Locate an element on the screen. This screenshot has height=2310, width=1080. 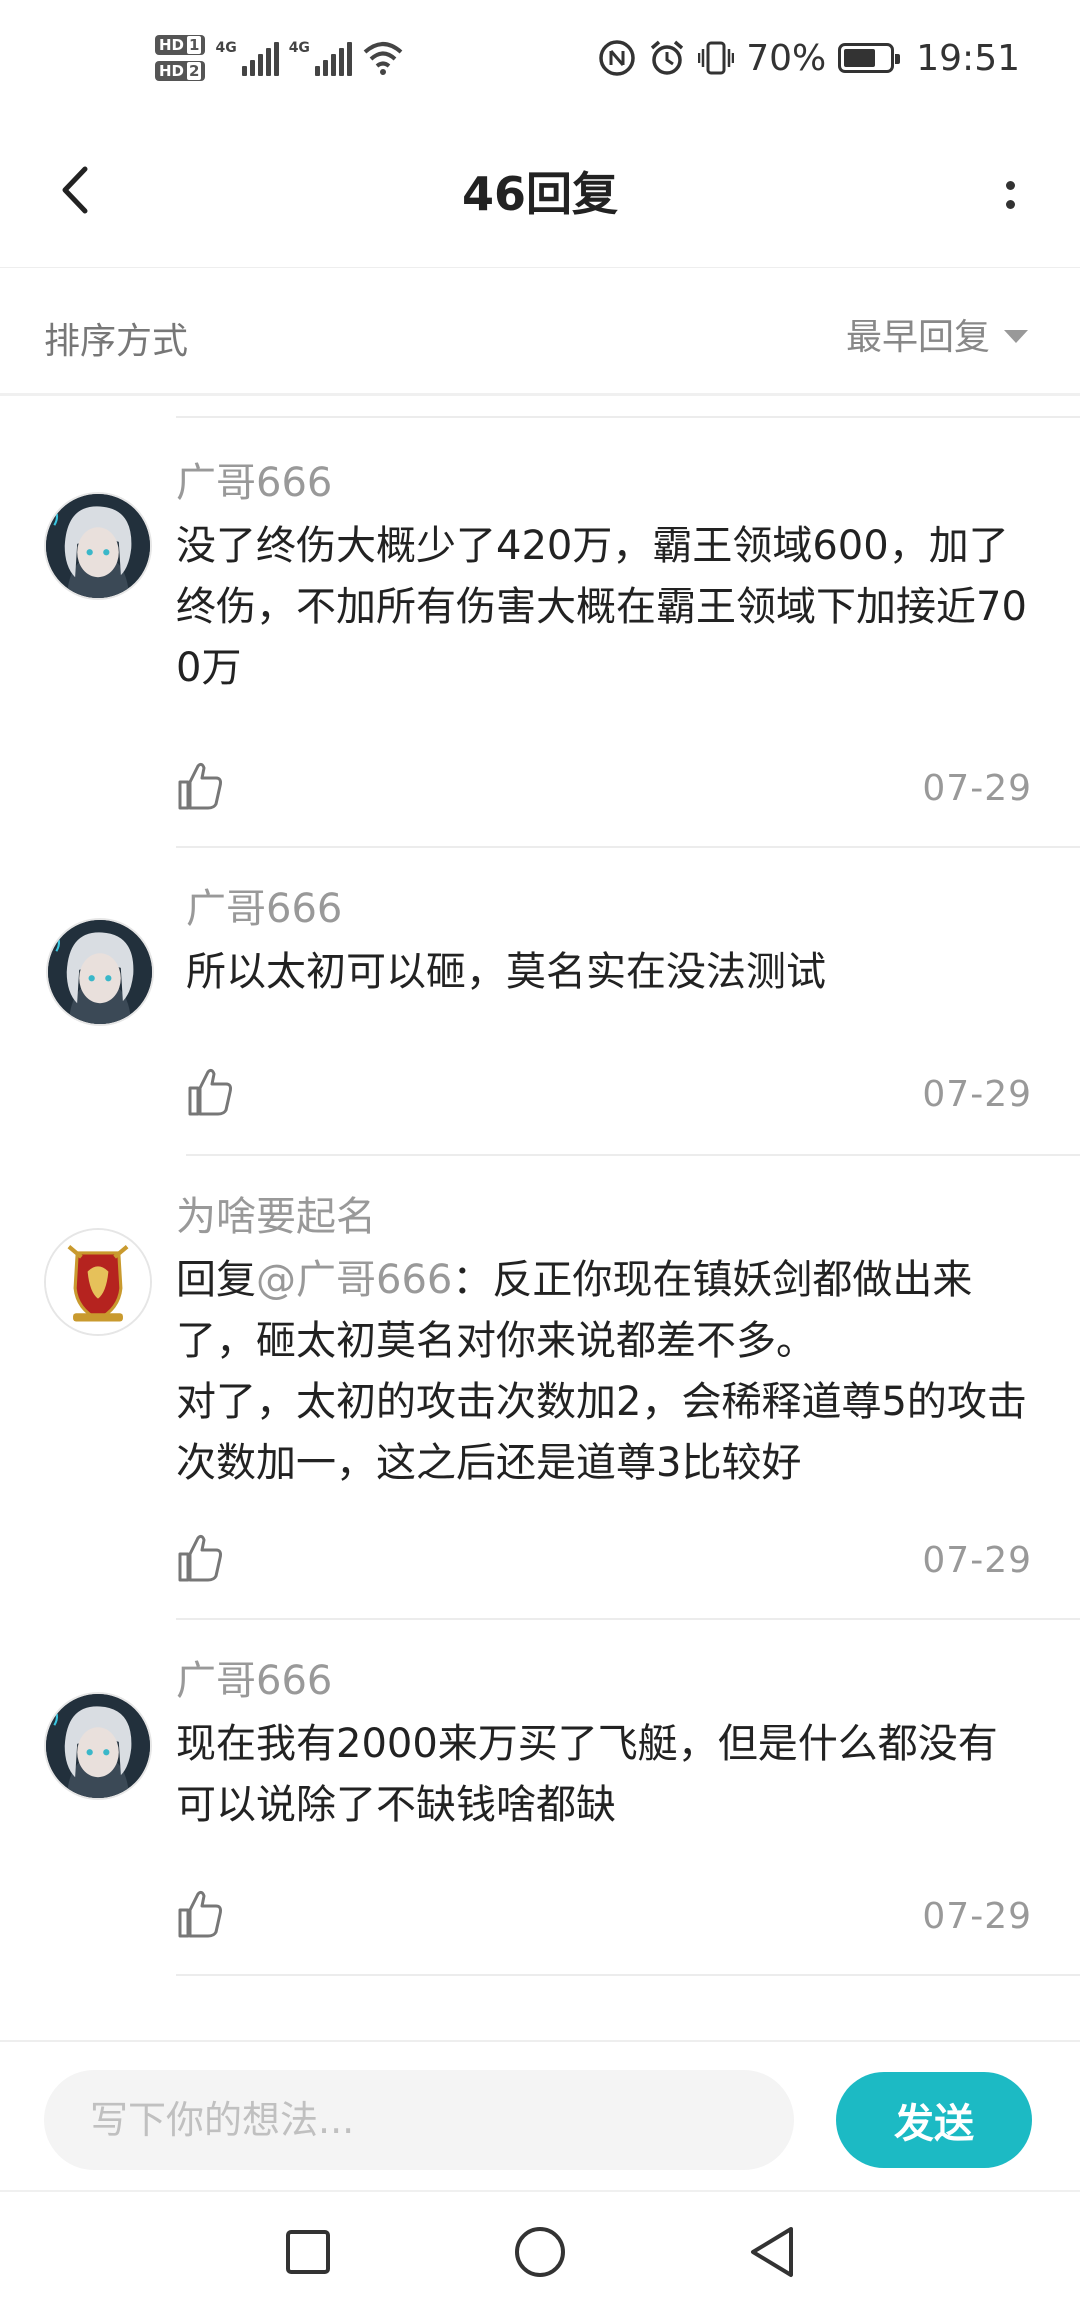
sim-indicators: HD 1 HD 2 is located at coordinates (180, 58).